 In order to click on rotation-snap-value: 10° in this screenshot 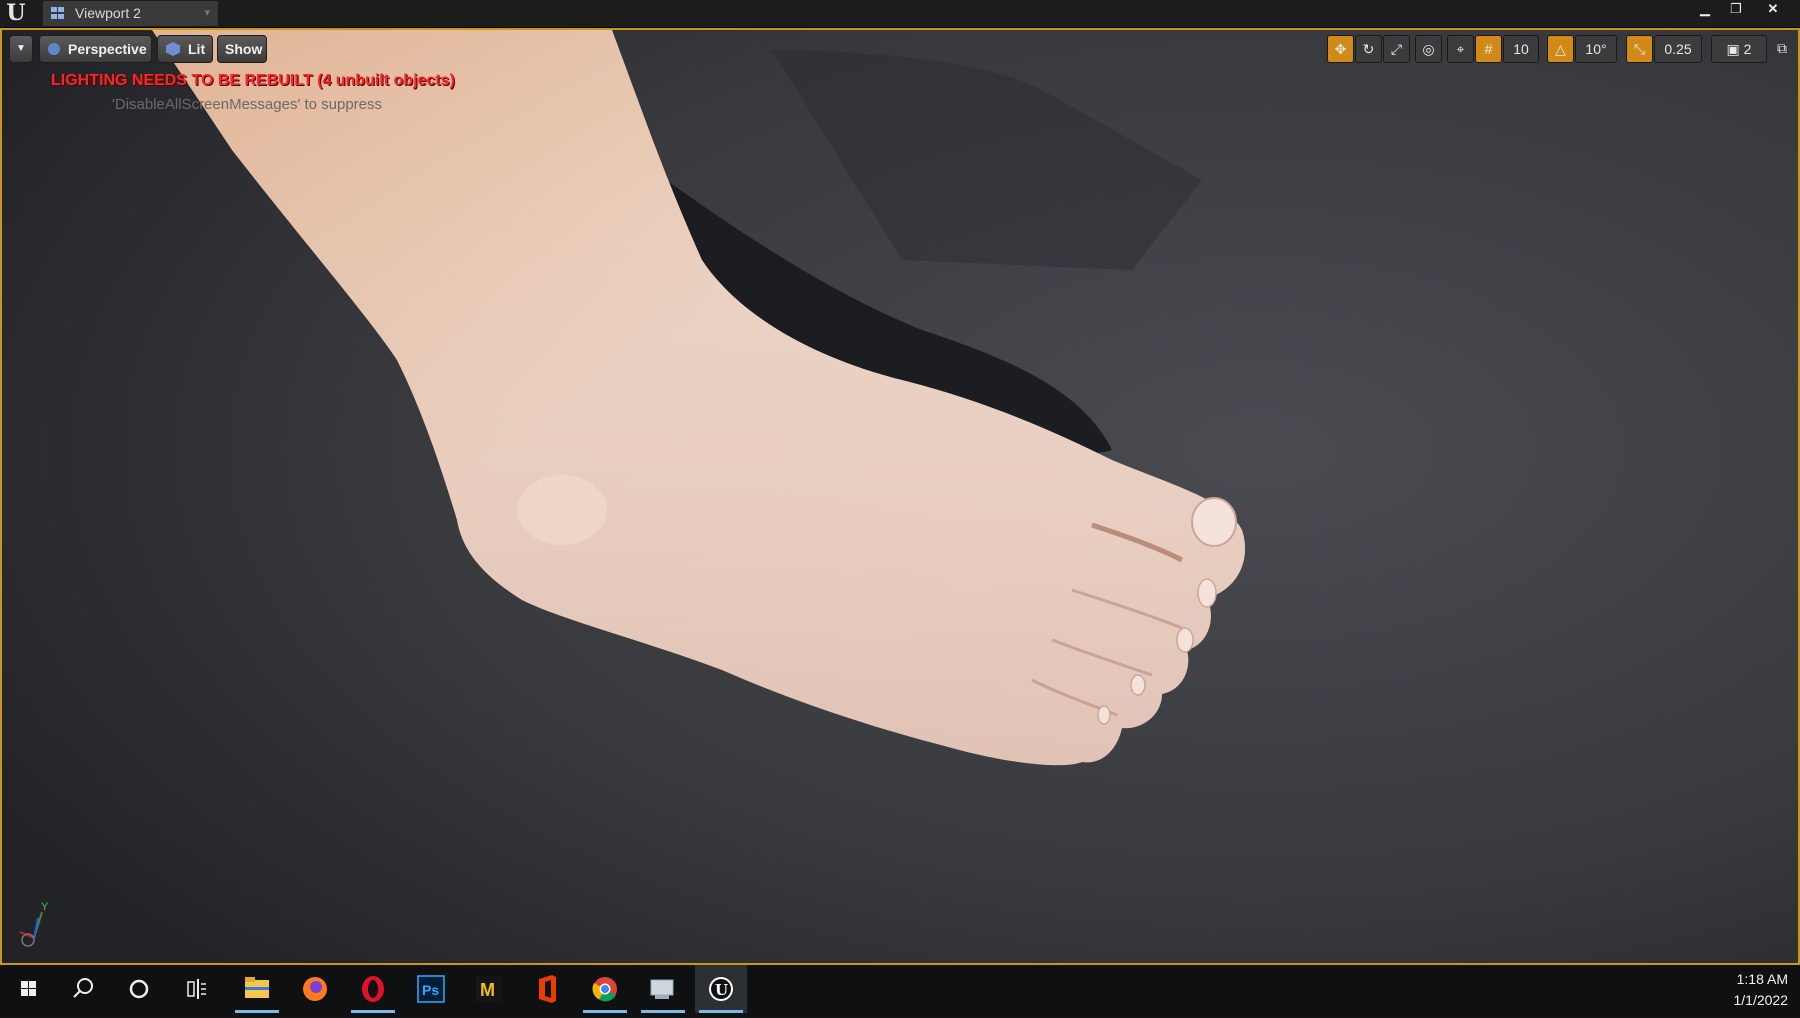, I will do `click(1596, 49)`.